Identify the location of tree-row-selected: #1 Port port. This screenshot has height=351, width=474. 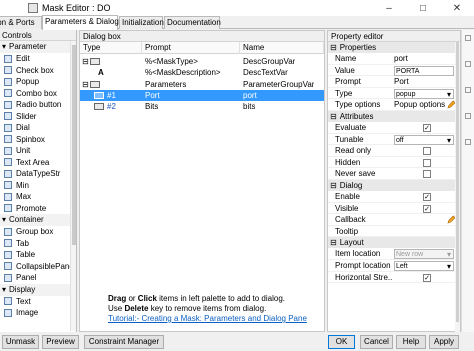
(202, 95).